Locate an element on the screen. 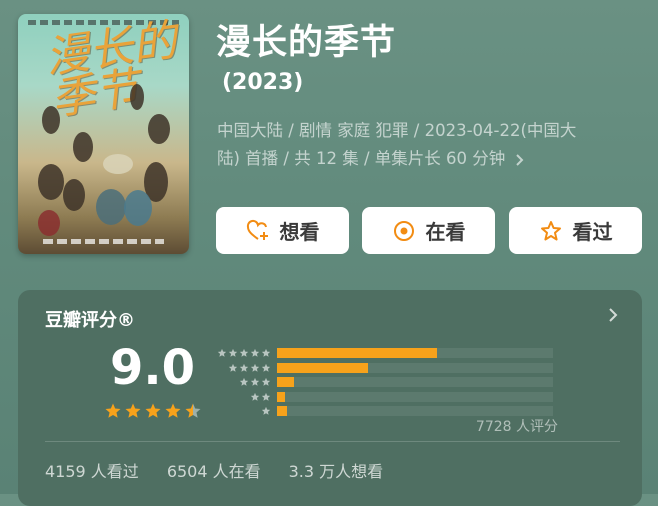 The image size is (658, 506). rating-stars is located at coordinates (153, 411).